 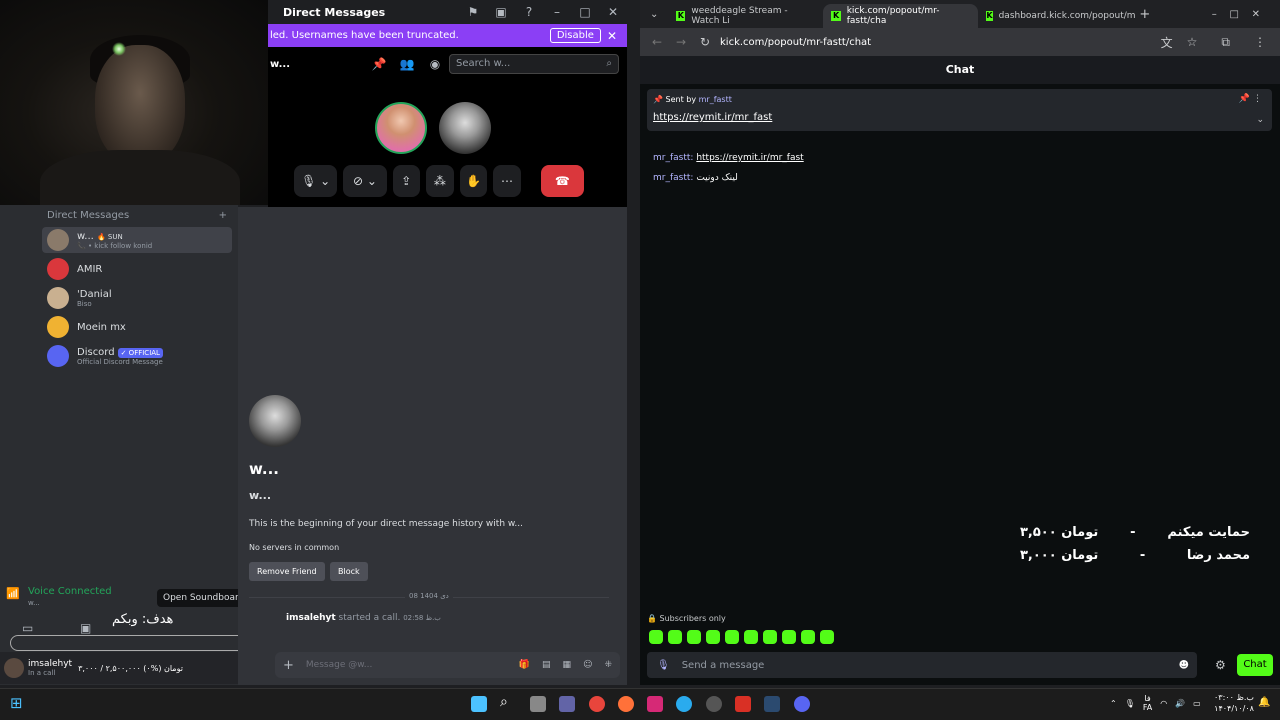 I want to click on pin-menu-icon: 📌 ⋮, so click(x=1250, y=99).